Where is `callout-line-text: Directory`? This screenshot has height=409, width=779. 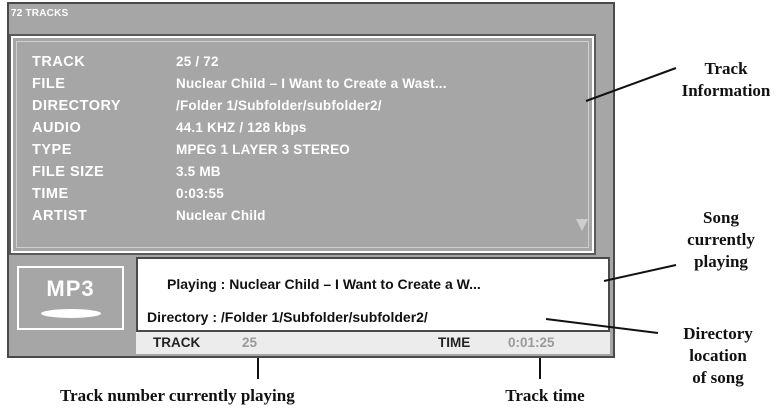 callout-line-text: Directory is located at coordinates (718, 333).